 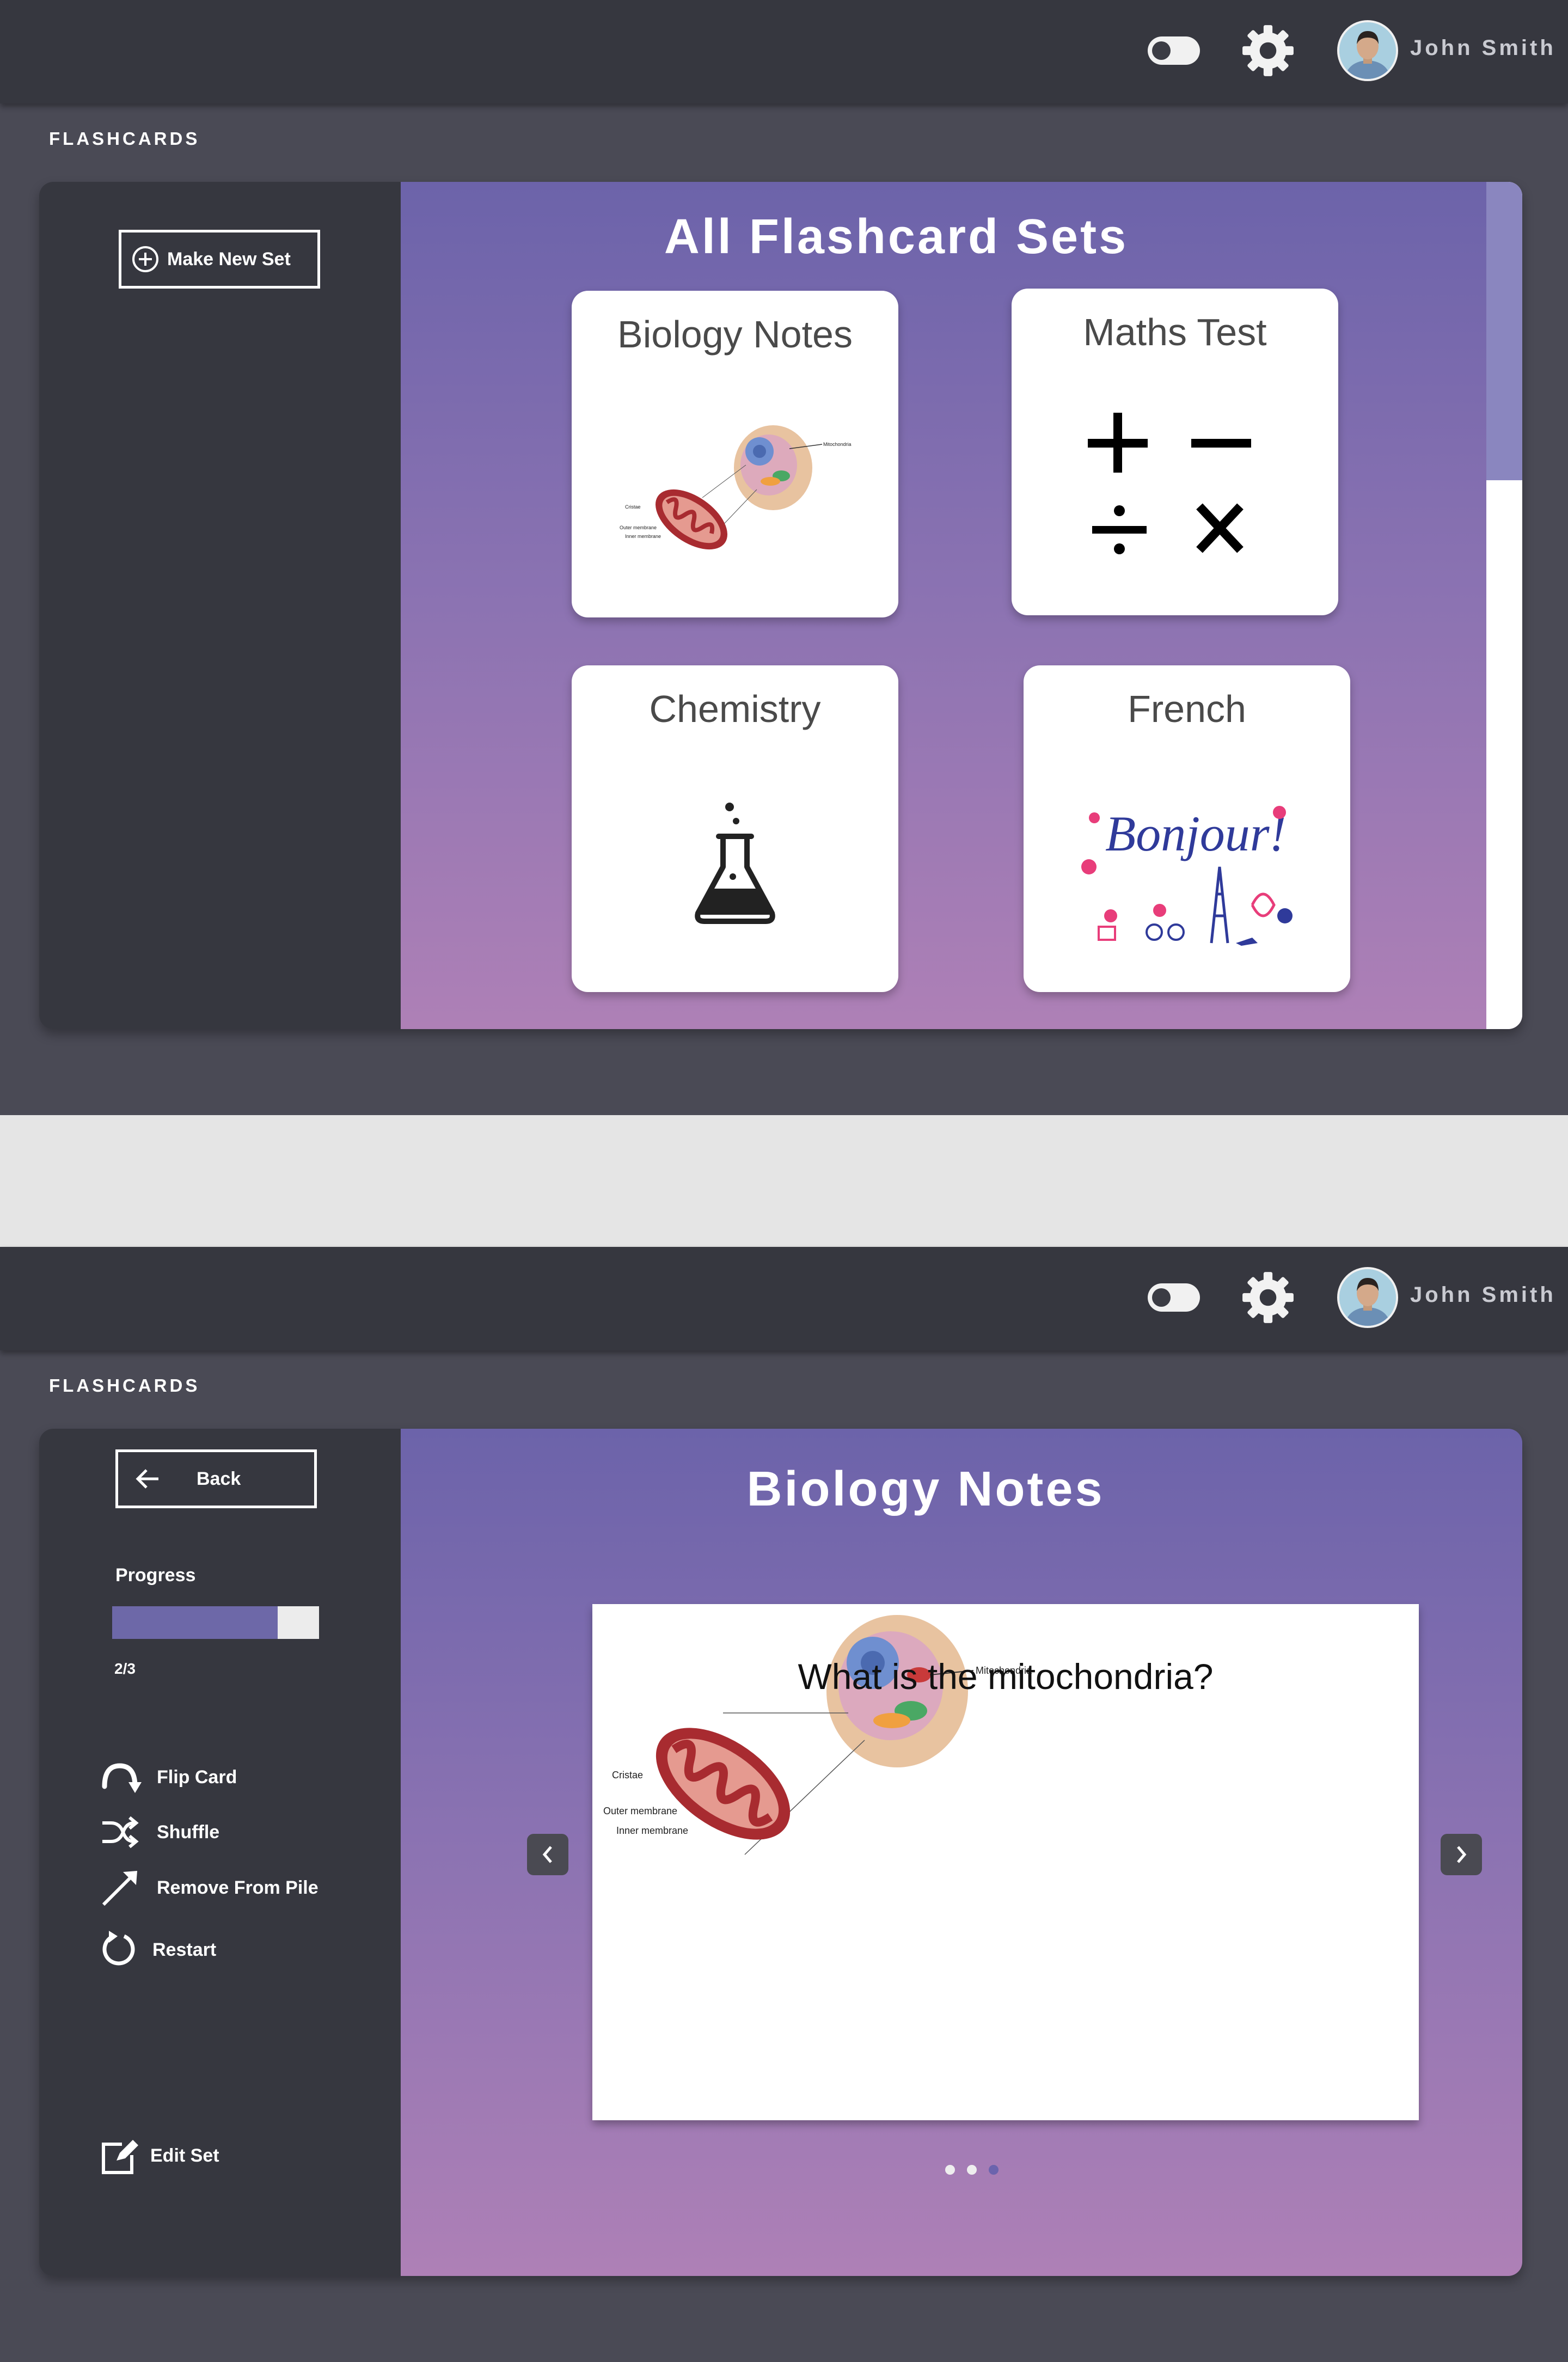 What do you see at coordinates (120, 2157) in the screenshot?
I see `edit-icon` at bounding box center [120, 2157].